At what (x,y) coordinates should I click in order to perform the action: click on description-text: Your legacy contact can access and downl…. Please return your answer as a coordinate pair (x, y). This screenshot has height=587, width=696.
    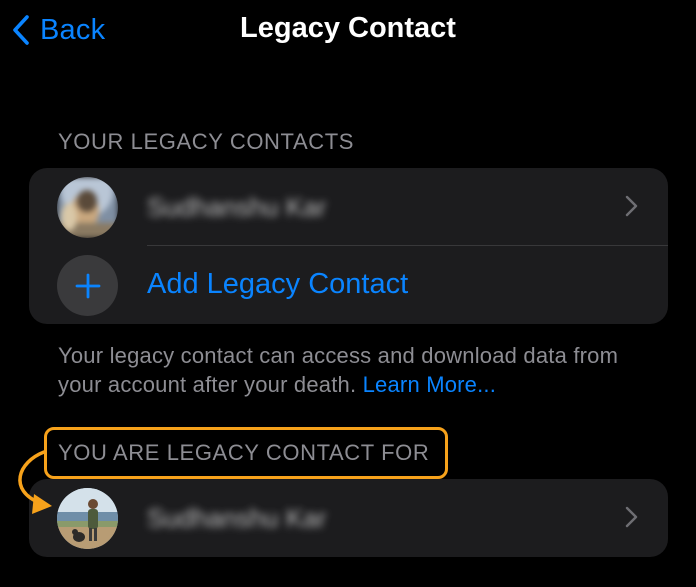
    Looking at the image, I should click on (338, 370).